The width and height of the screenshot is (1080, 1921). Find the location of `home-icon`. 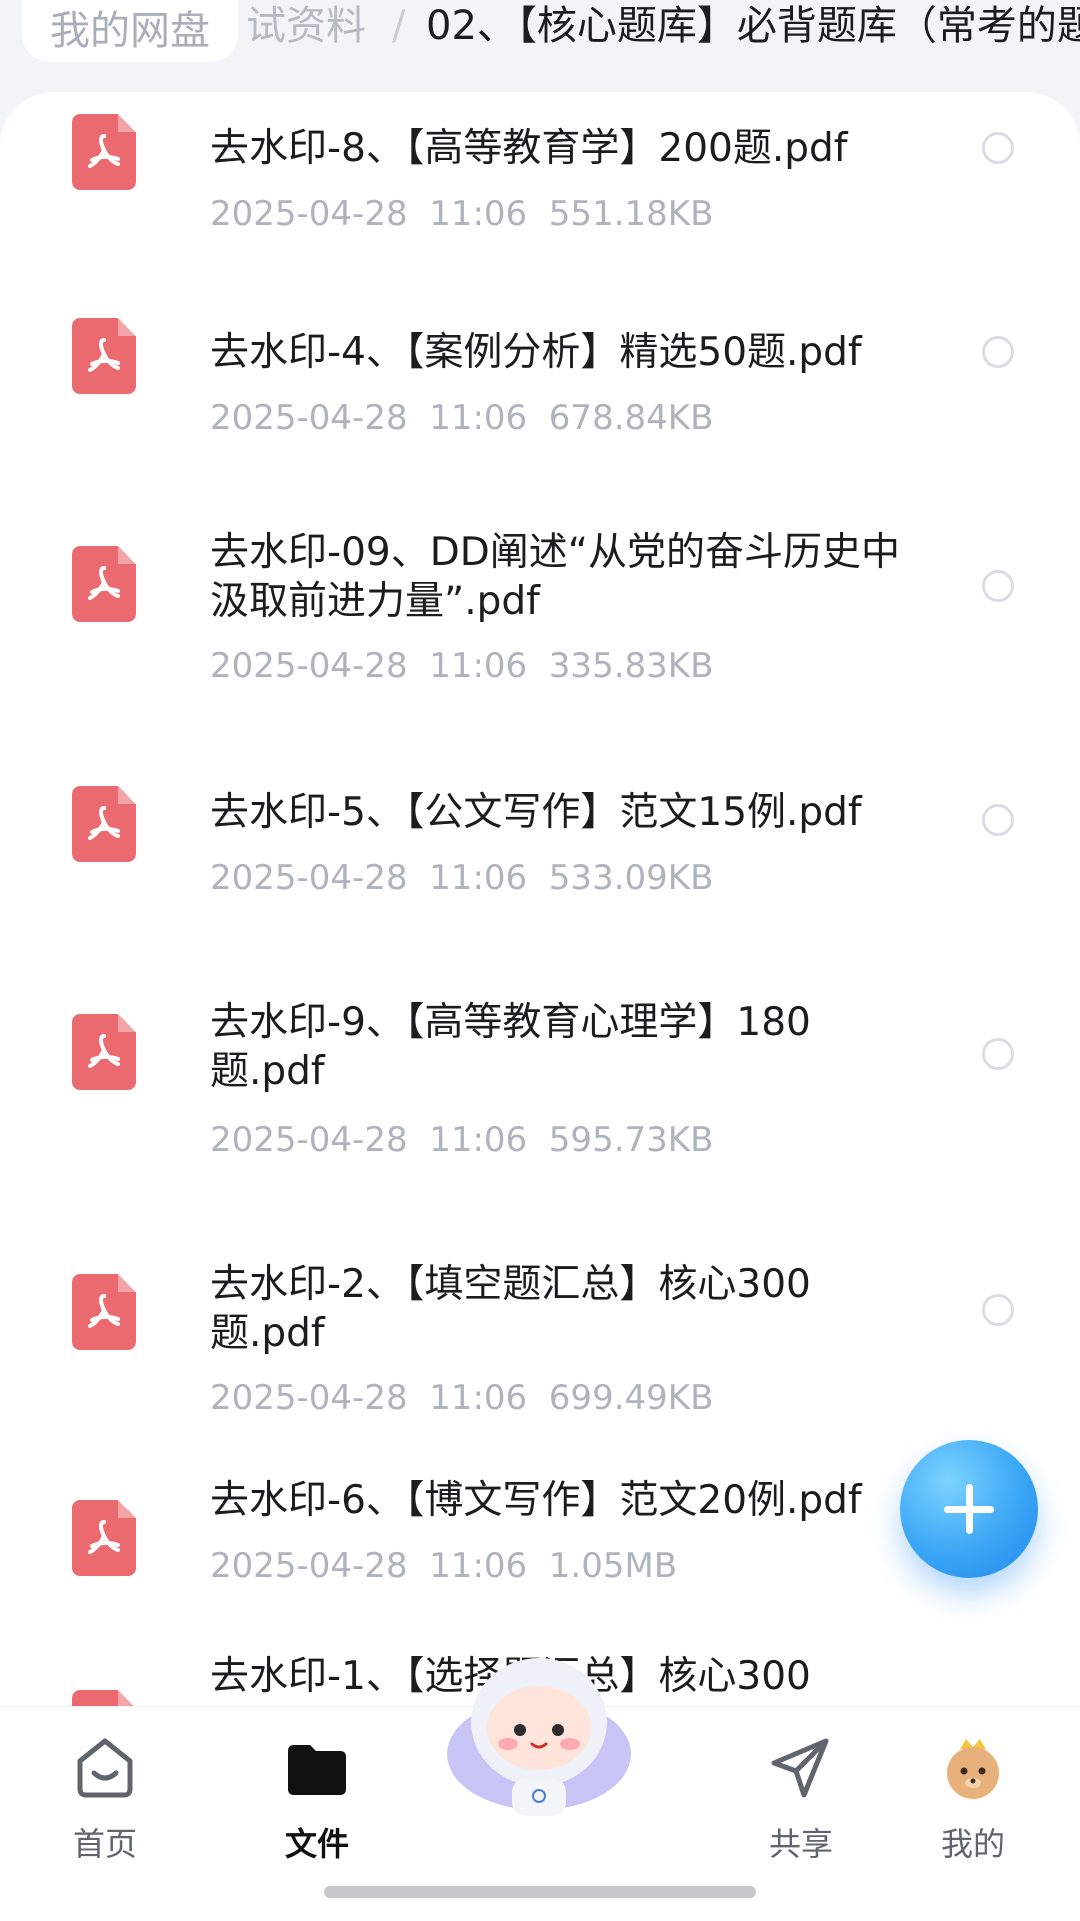

home-icon is located at coordinates (105, 1768).